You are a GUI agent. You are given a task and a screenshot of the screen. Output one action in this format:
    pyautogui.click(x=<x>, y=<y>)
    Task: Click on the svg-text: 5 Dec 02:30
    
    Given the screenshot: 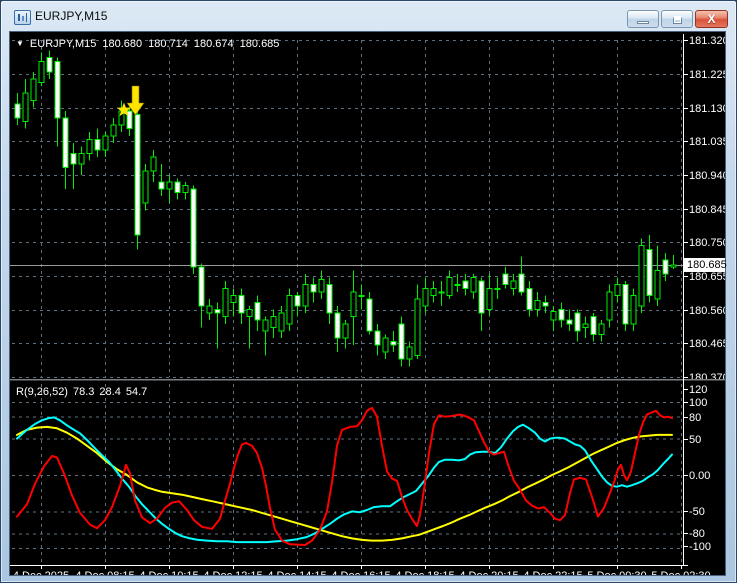 What is the action you would take?
    pyautogui.click(x=680, y=572)
    